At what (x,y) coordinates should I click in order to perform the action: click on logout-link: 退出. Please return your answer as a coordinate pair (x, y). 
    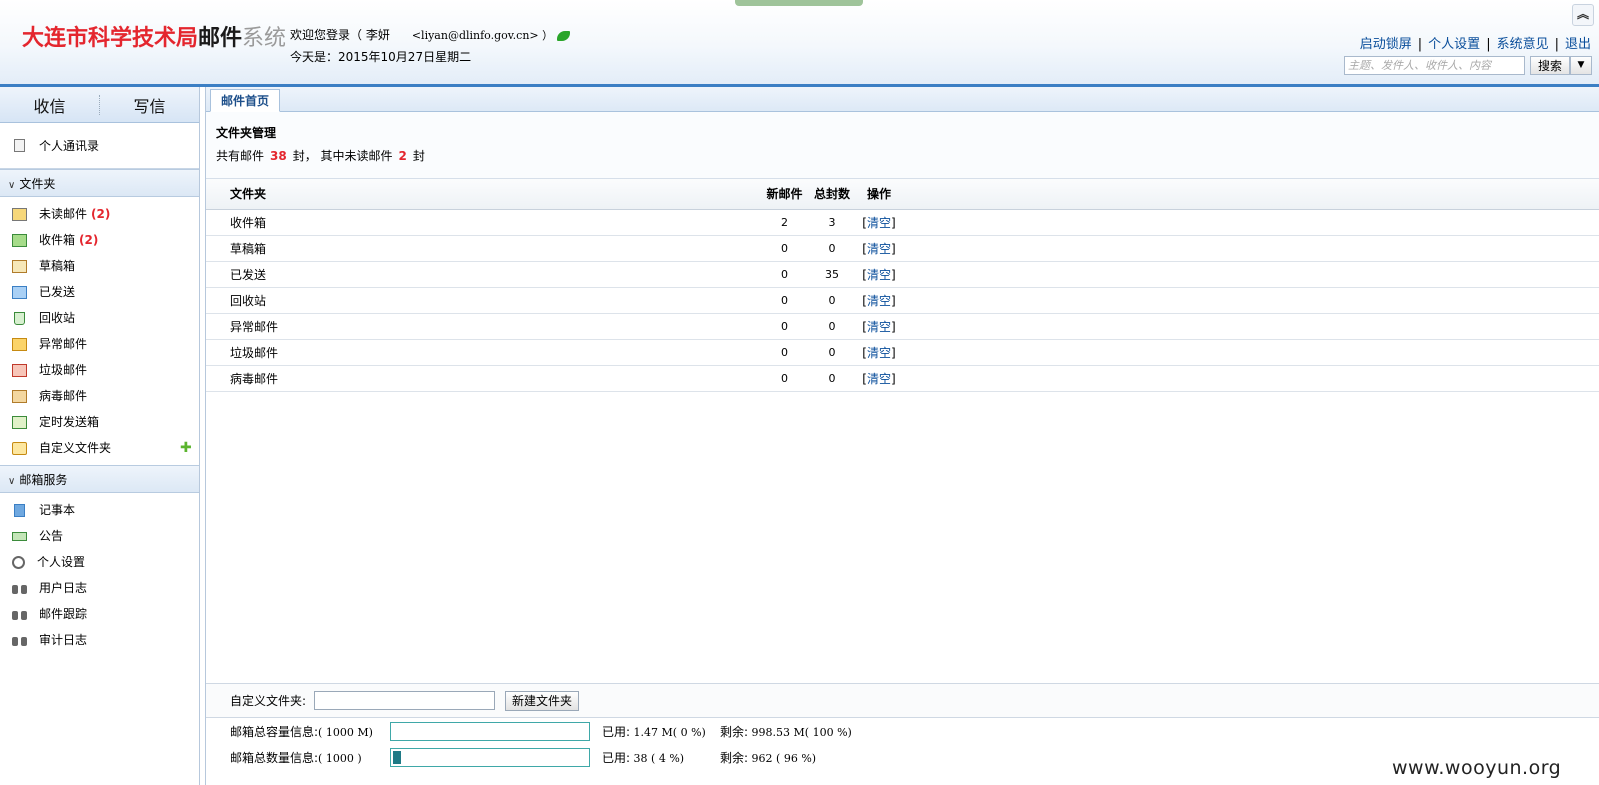
    Looking at the image, I should click on (1578, 44).